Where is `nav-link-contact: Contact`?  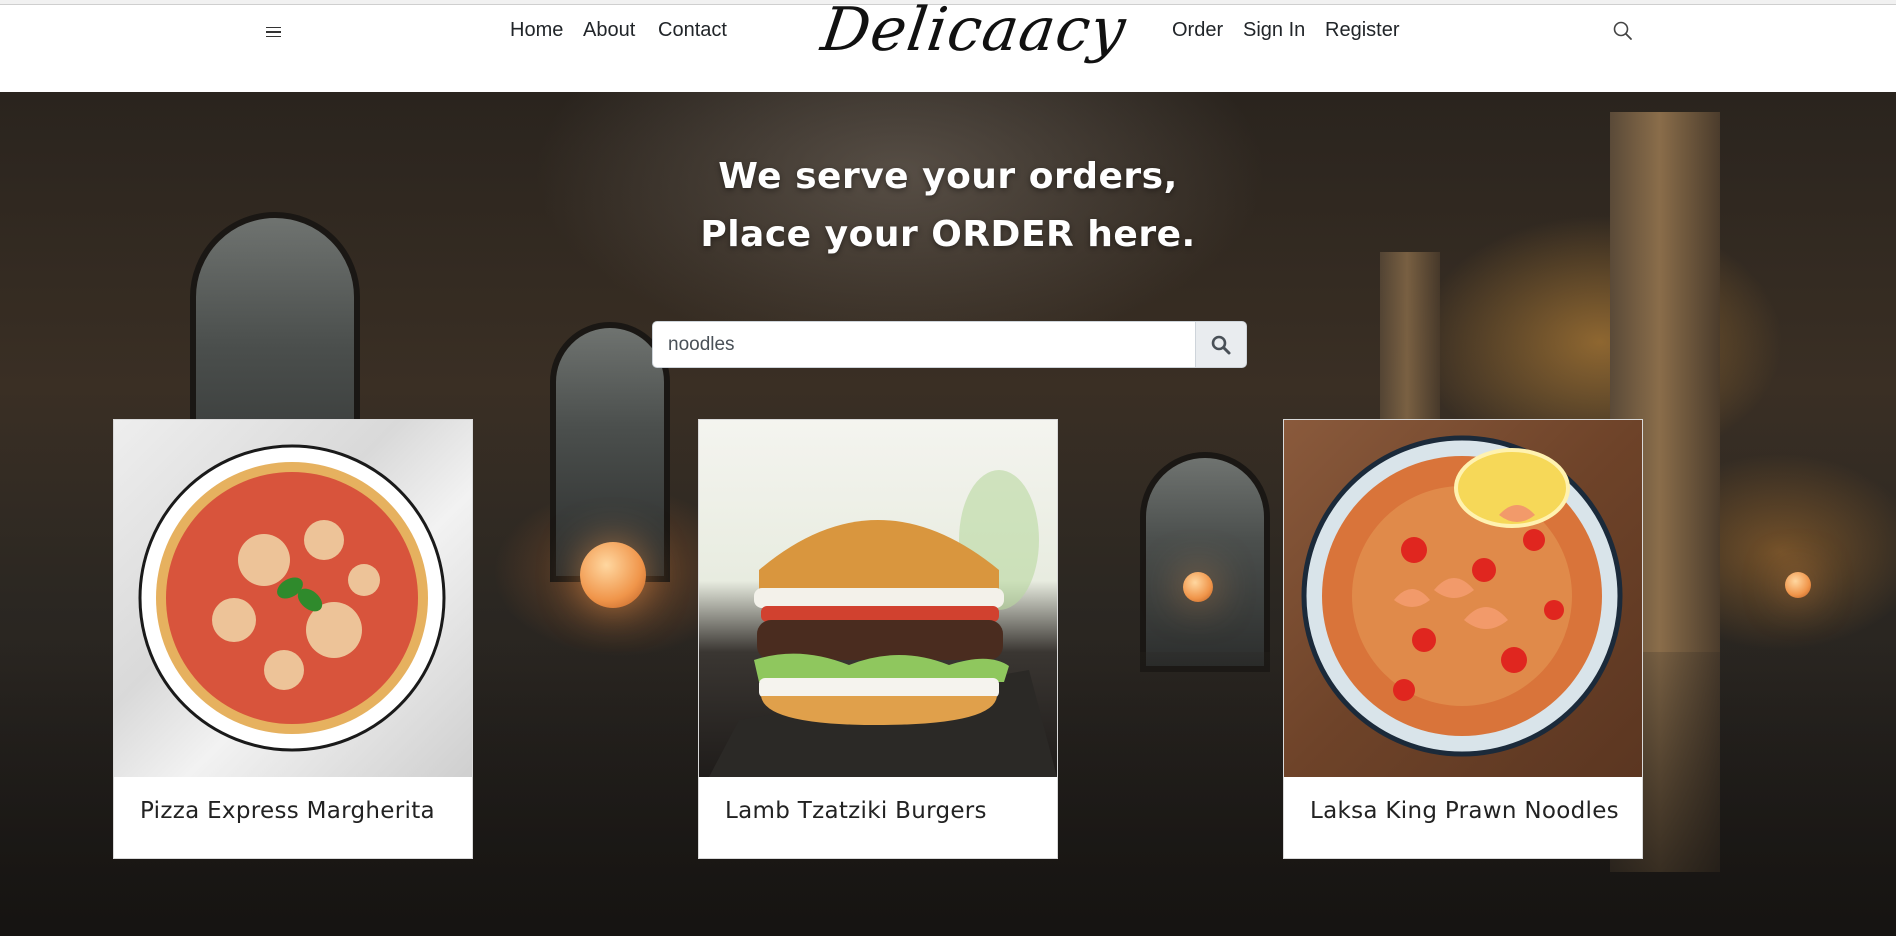 nav-link-contact: Contact is located at coordinates (692, 30).